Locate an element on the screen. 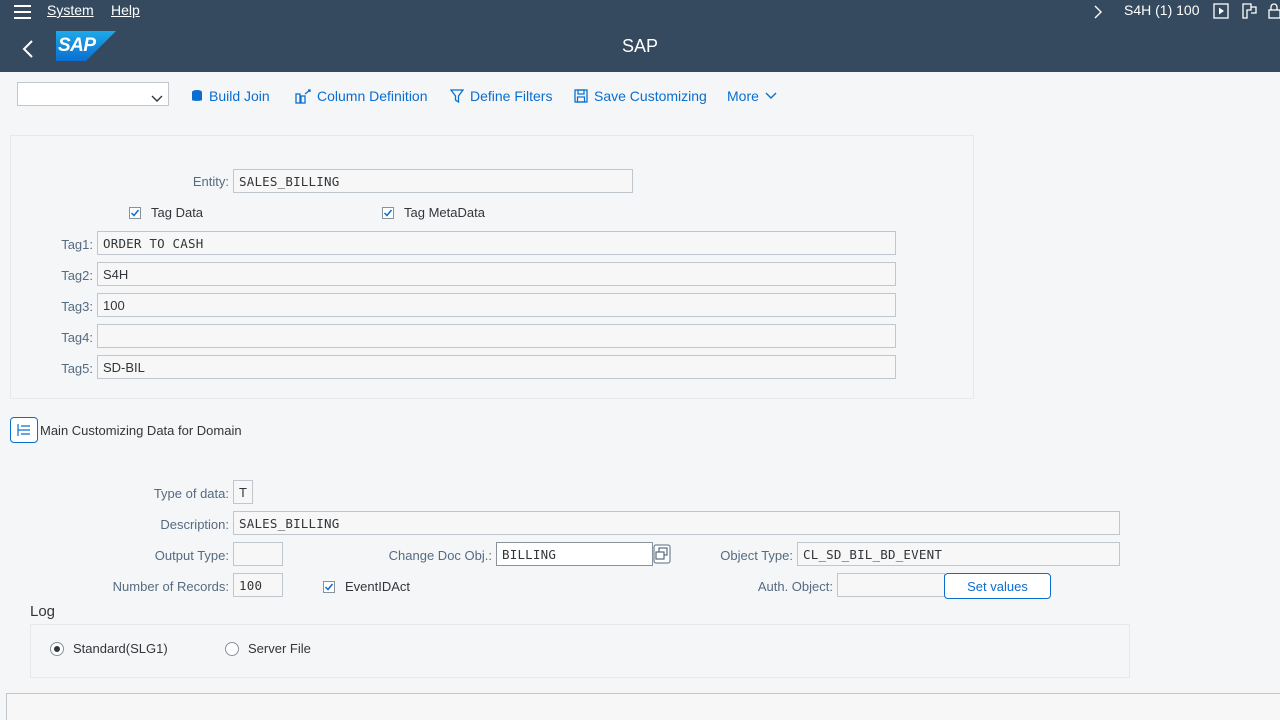 Image resolution: width=1280 pixels, height=720 pixels. object-type-label: Object Type: is located at coordinates (756, 555).